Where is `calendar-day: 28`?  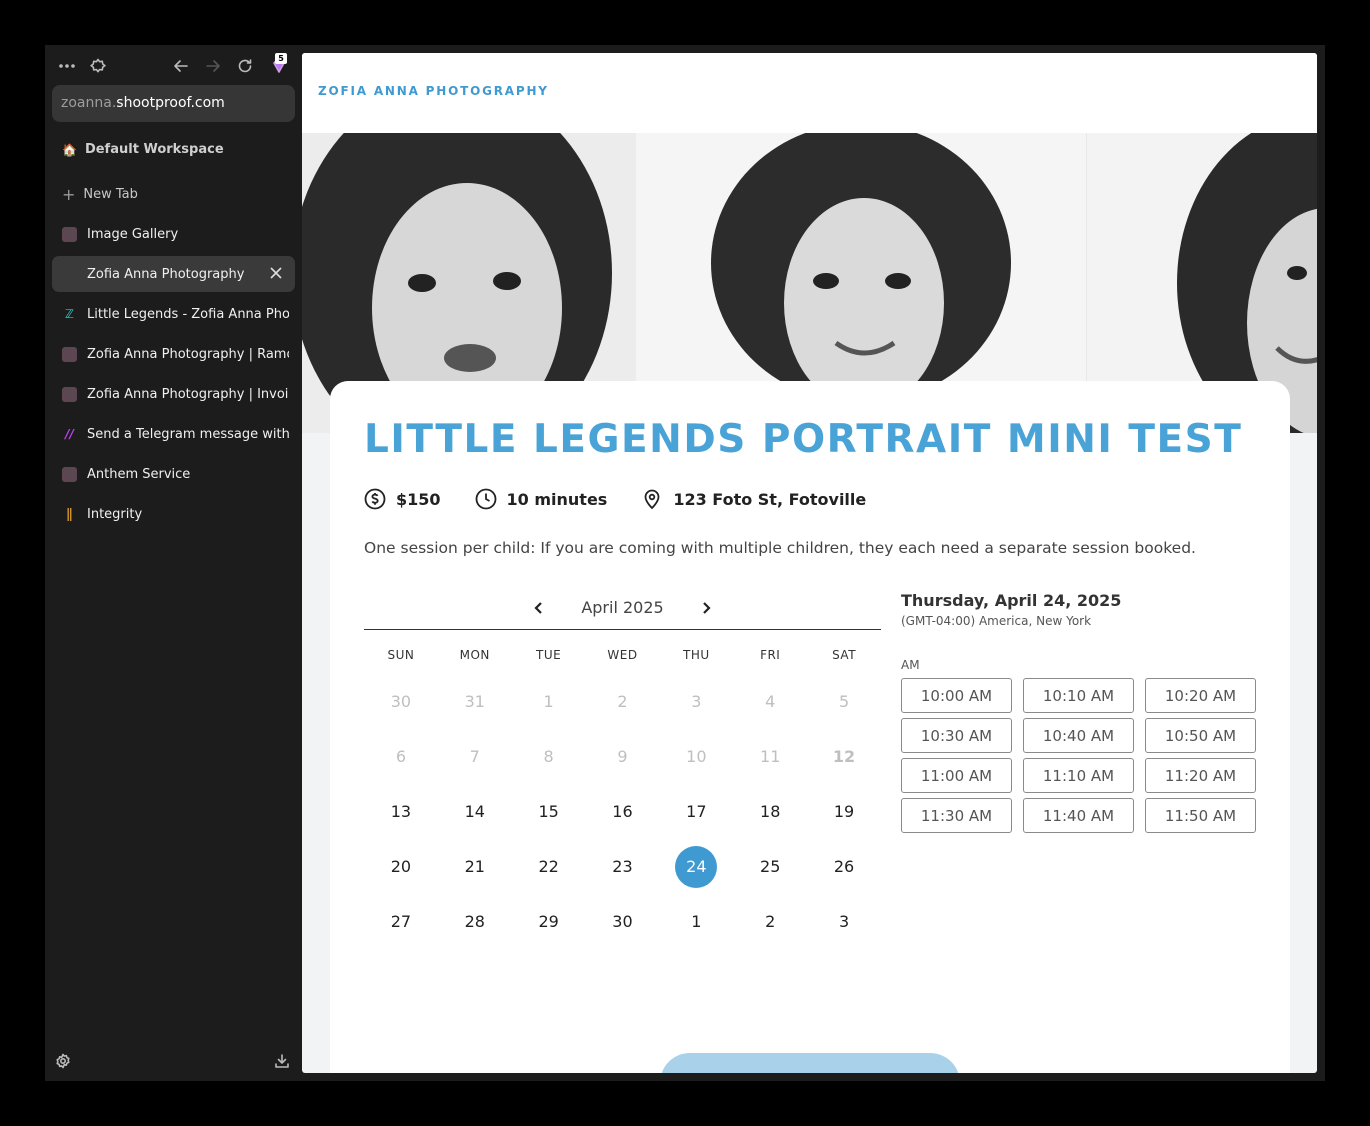
calendar-day: 28 is located at coordinates (475, 921).